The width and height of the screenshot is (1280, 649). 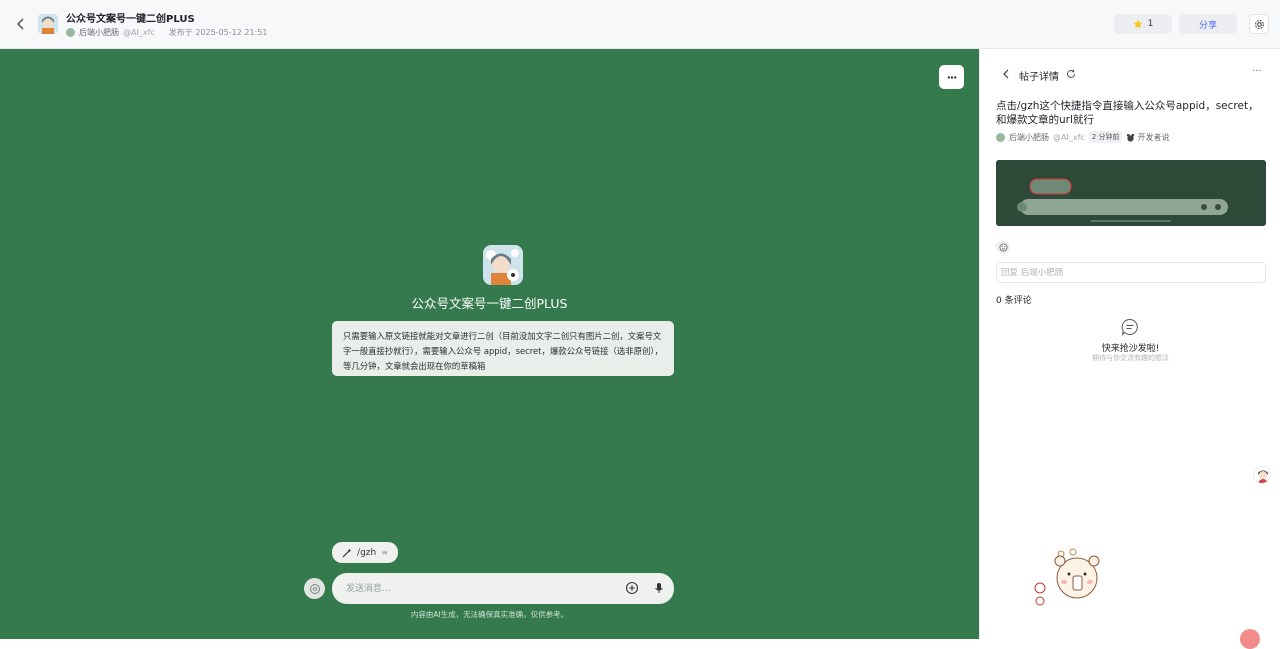 I want to click on star-icon, so click(x=1138, y=24).